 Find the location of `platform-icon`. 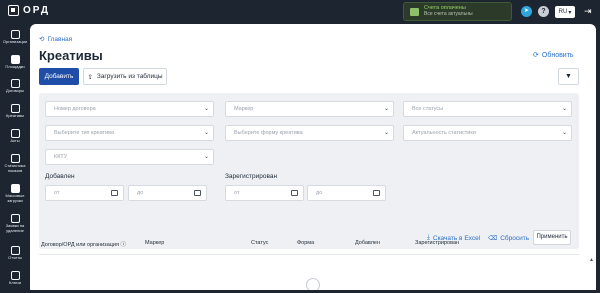

platform-icon is located at coordinates (15, 59).